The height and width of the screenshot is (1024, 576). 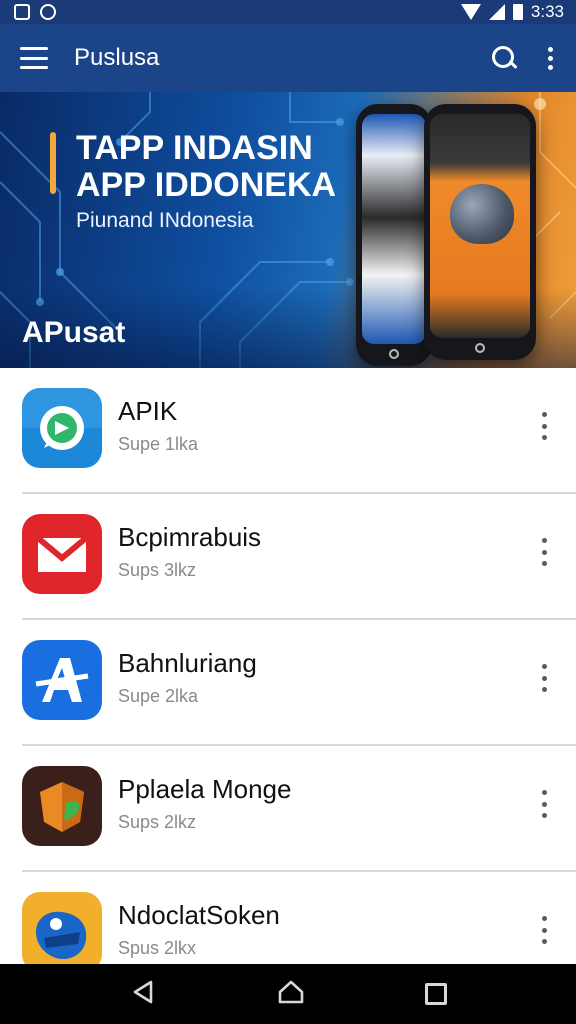 What do you see at coordinates (205, 789) in the screenshot?
I see `app-name: Pplaela Monge` at bounding box center [205, 789].